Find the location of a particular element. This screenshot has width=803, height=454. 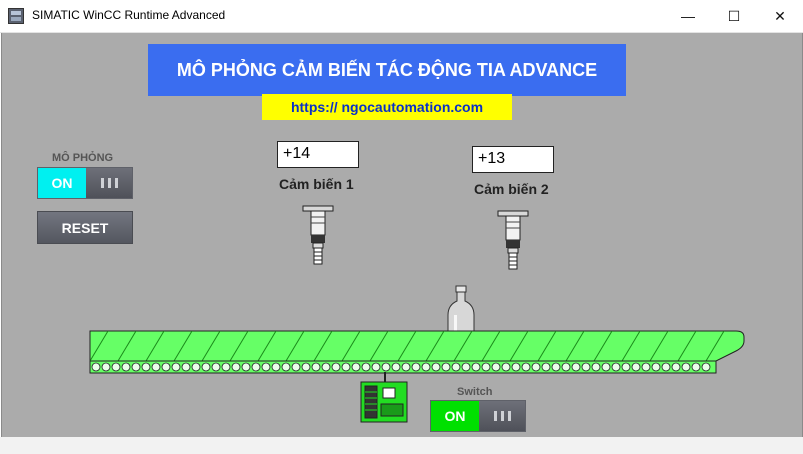

window-bottom-edge is located at coordinates (401, 445).